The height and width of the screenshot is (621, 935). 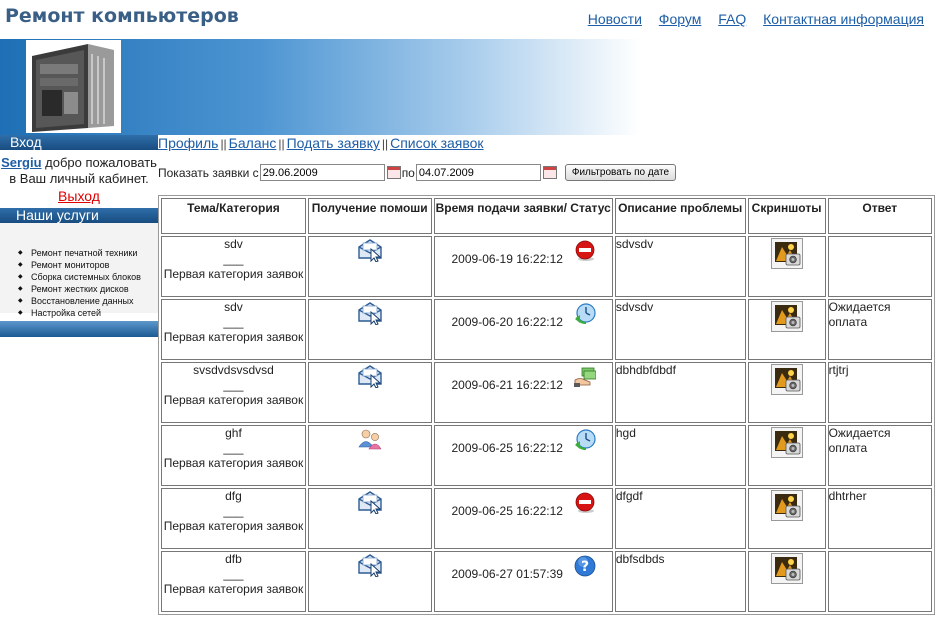 What do you see at coordinates (507, 322) in the screenshot?
I see `request-time: 2009-06-20 16:22:12` at bounding box center [507, 322].